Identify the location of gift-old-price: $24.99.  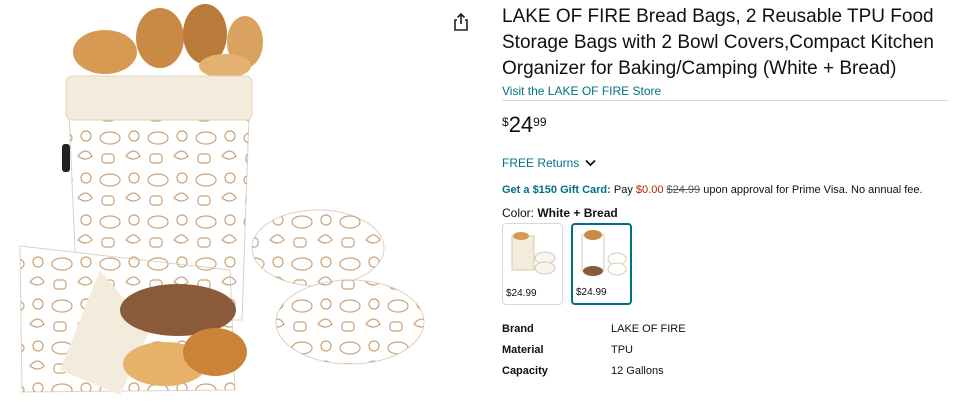
(683, 190).